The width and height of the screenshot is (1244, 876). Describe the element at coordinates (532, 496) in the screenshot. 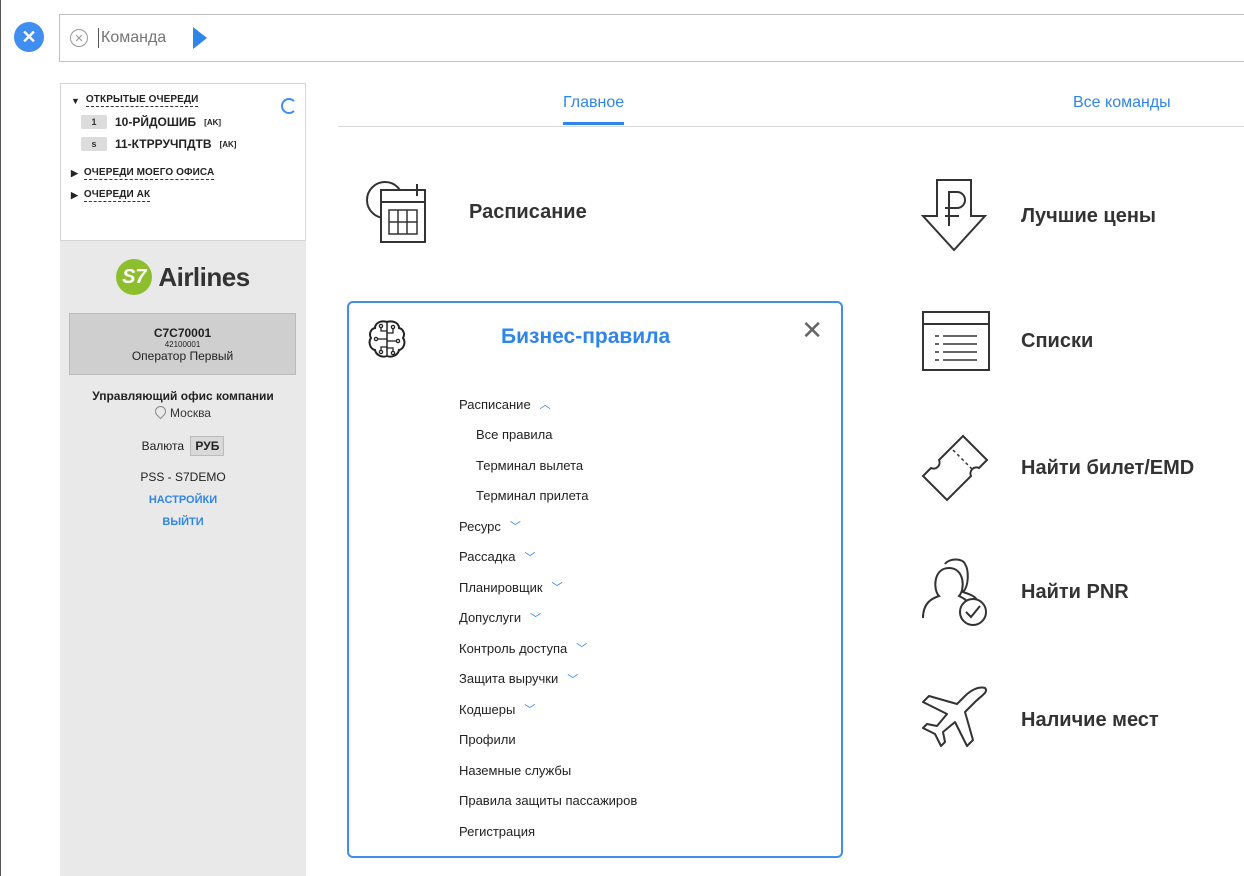

I see `rule-label: Терминал прилета` at that location.